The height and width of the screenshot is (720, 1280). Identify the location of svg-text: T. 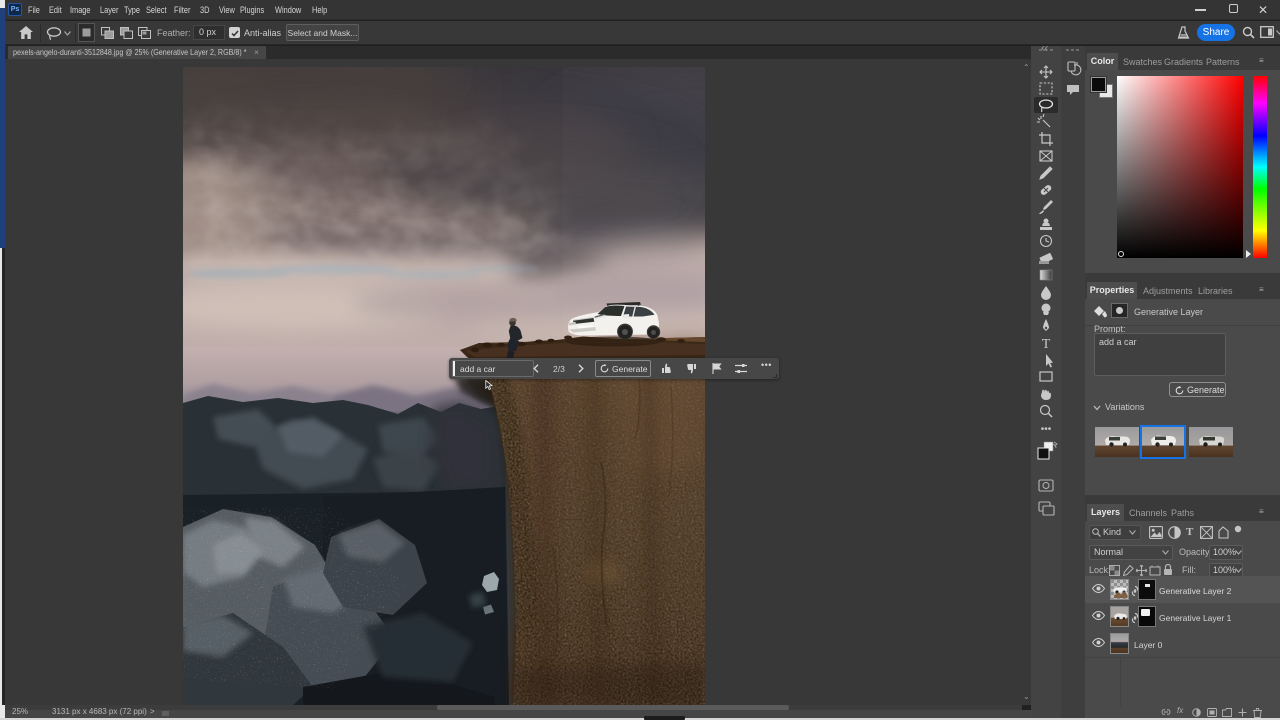
(1046, 344).